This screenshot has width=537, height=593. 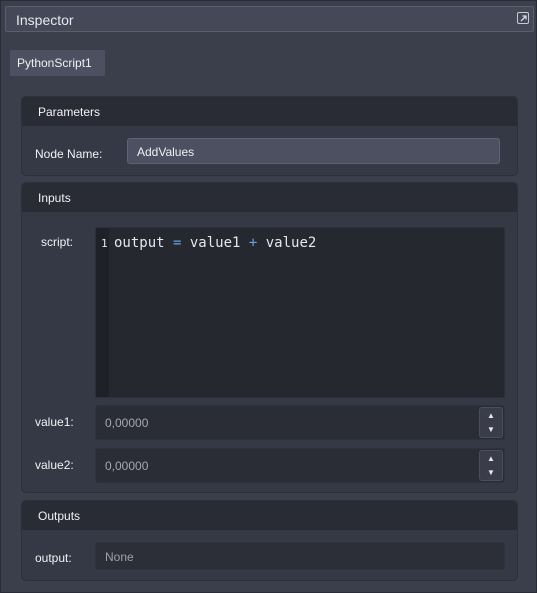 What do you see at coordinates (300, 556) in the screenshot?
I see `output-field: None` at bounding box center [300, 556].